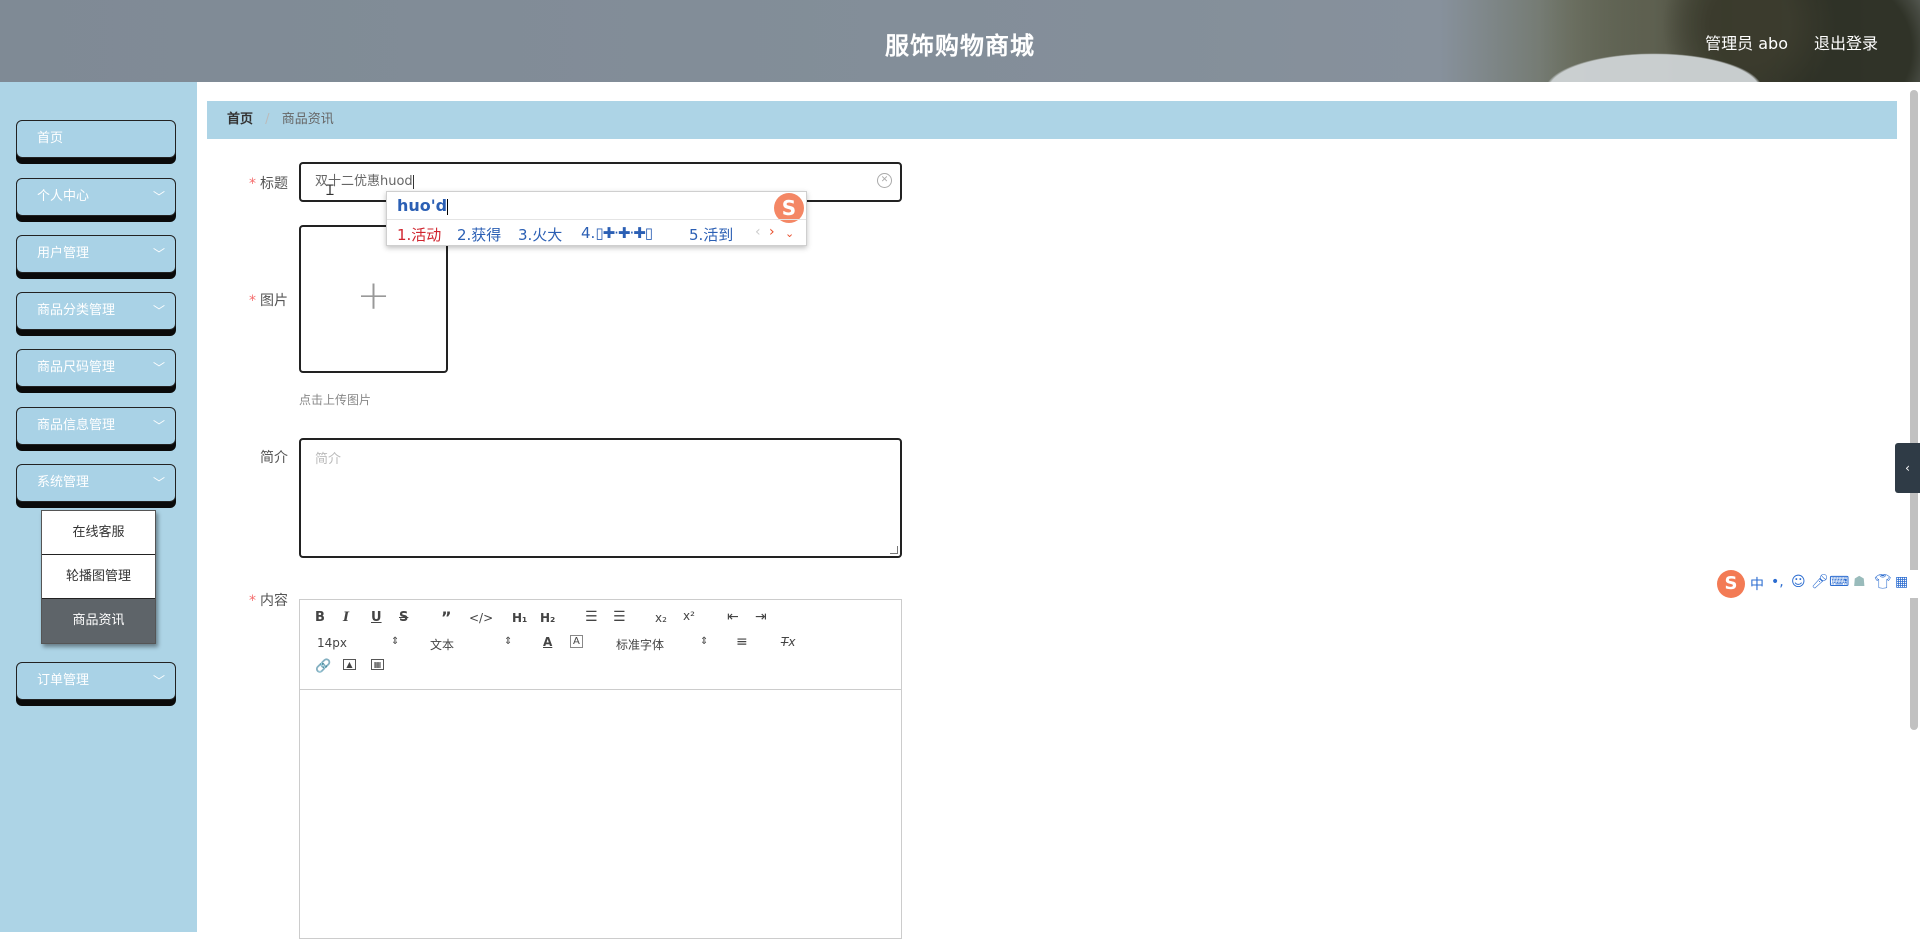 The width and height of the screenshot is (1920, 939). What do you see at coordinates (96, 254) in the screenshot?
I see `sidebar-item-users: 用户管理 ﹀` at bounding box center [96, 254].